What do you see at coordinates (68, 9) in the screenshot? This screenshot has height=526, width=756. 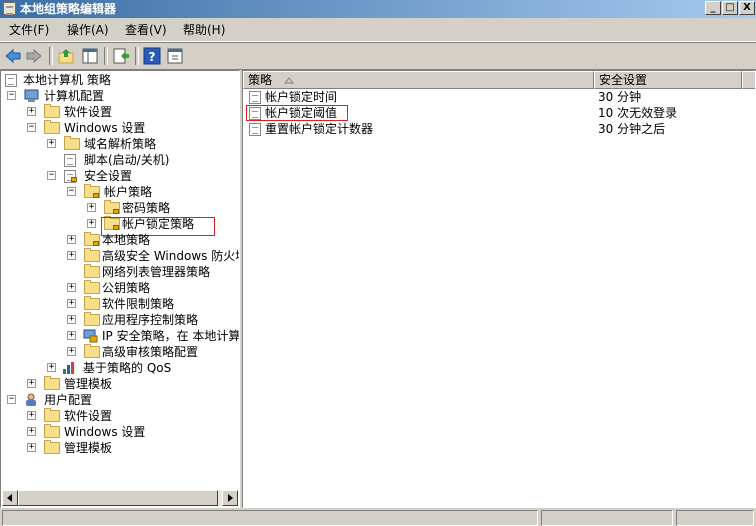 I see `window-title: 本地组策略编辑器` at bounding box center [68, 9].